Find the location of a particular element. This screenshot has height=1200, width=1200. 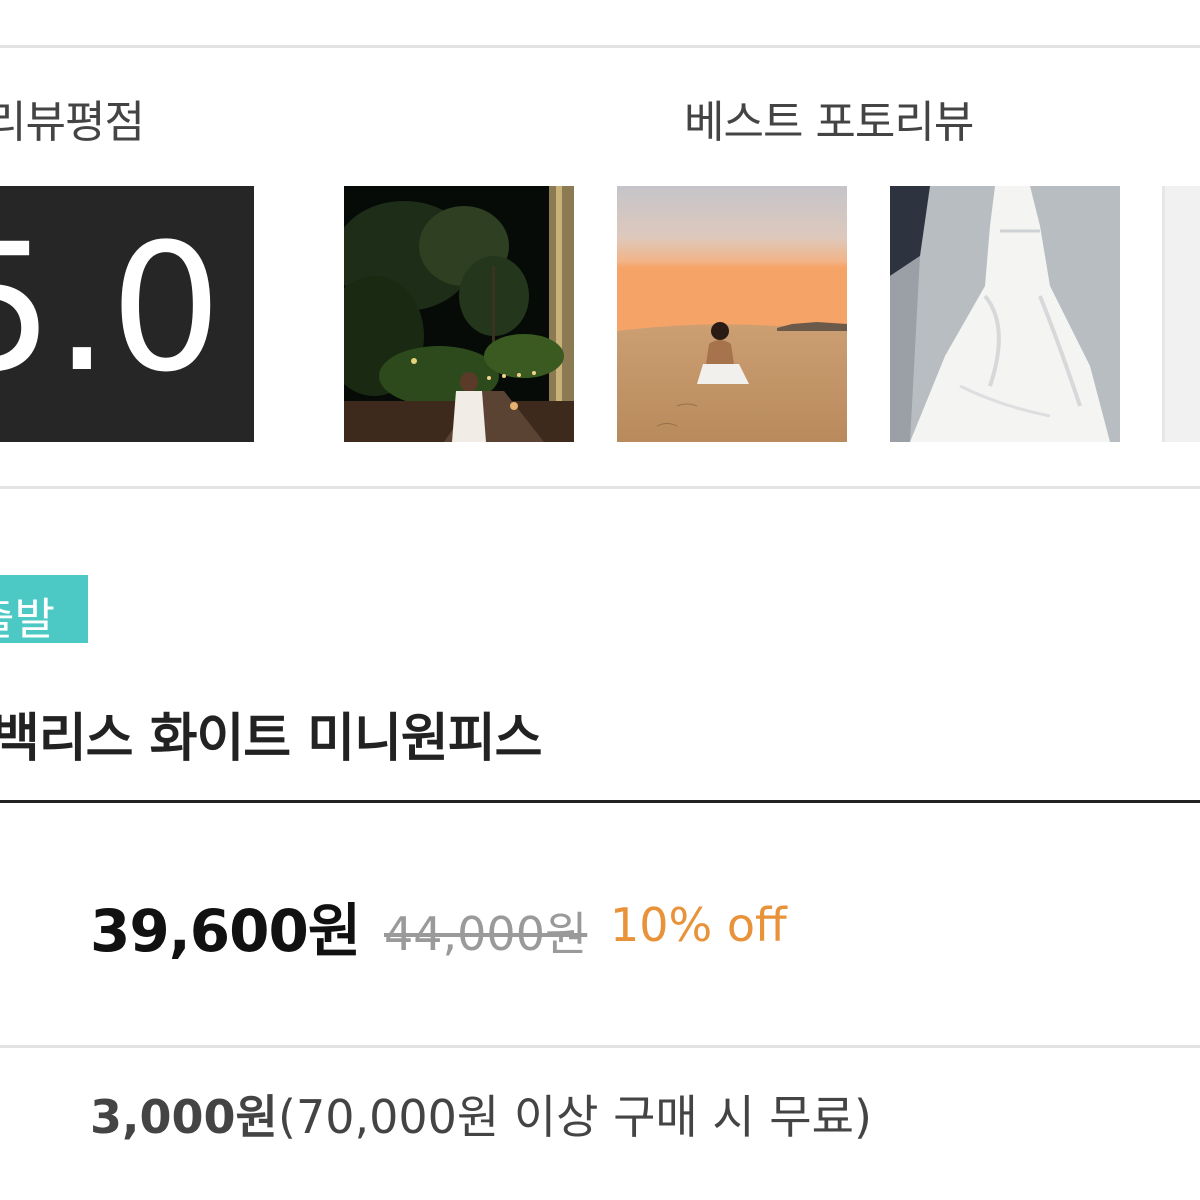

review-photo-night-garden is located at coordinates (459, 314).